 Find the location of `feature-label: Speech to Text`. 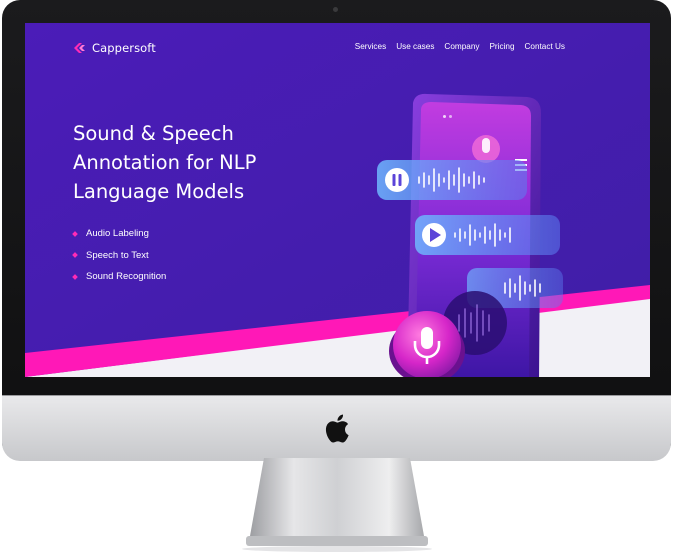

feature-label: Speech to Text is located at coordinates (117, 255).